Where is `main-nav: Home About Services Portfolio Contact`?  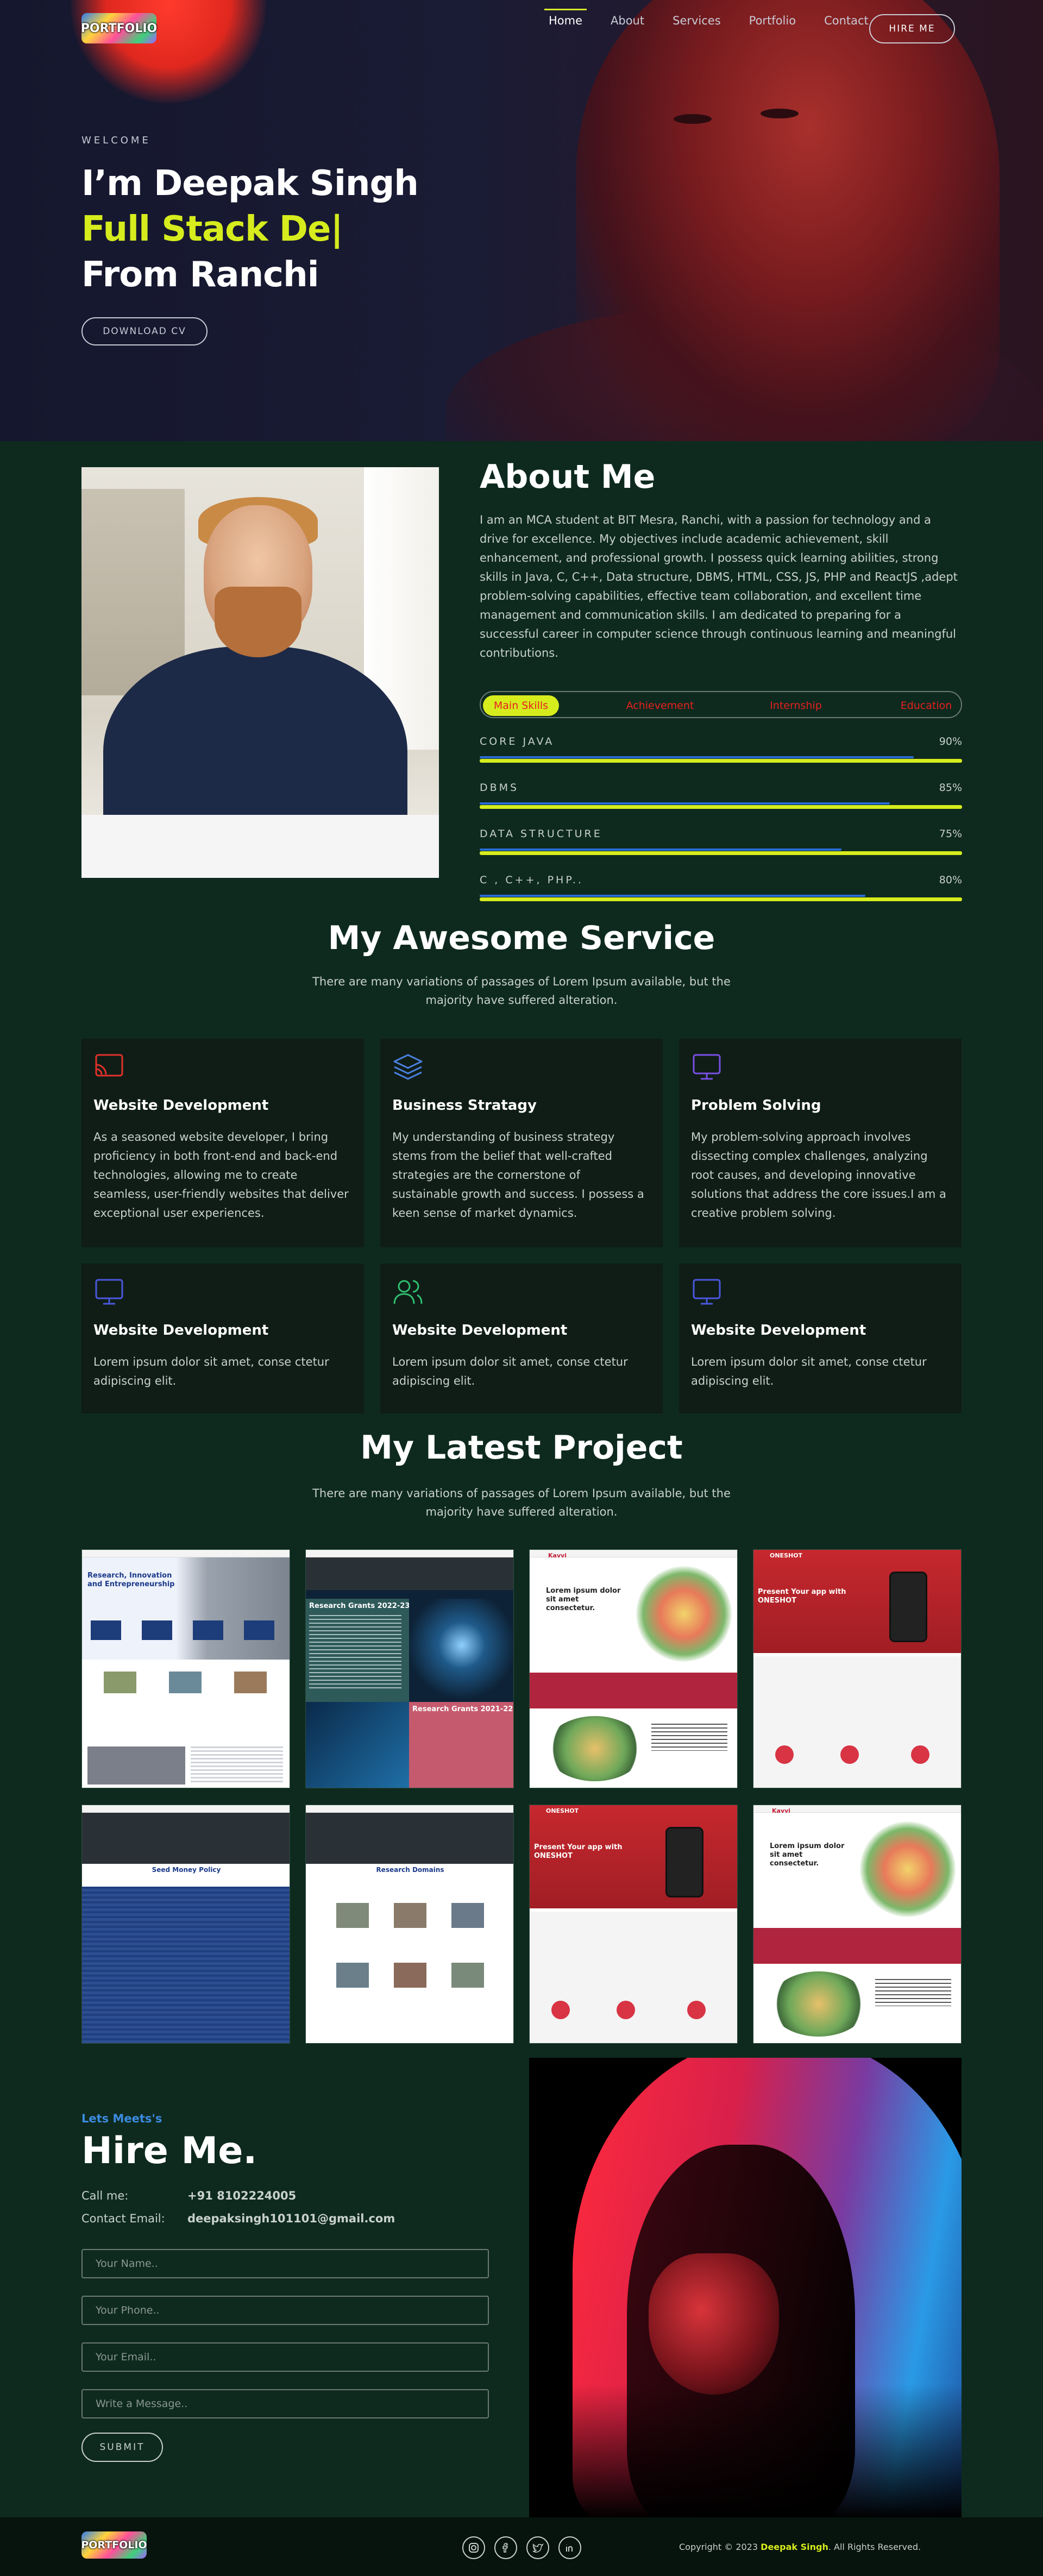 main-nav: Home About Services Portfolio Contact is located at coordinates (720, 18).